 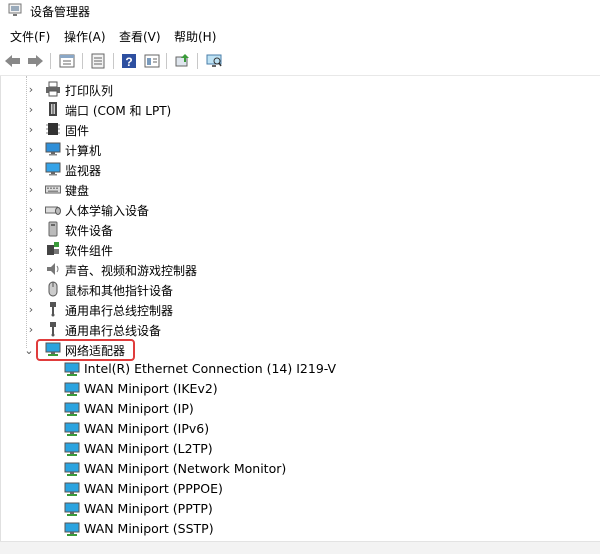 I want to click on tree-item-label: 固件, so click(x=77, y=131).